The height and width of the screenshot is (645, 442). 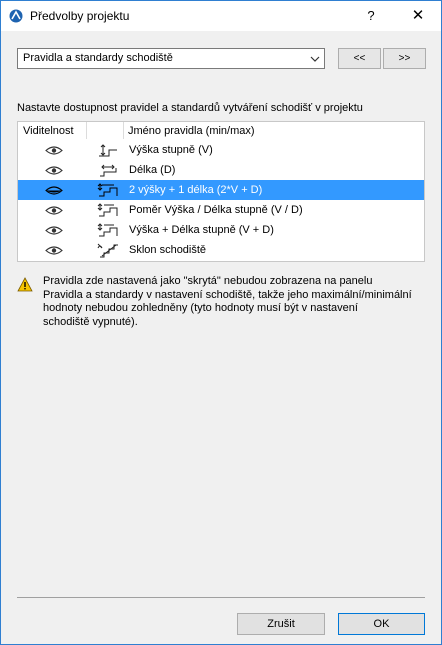 I want to click on app-icon, so click(x=16, y=16).